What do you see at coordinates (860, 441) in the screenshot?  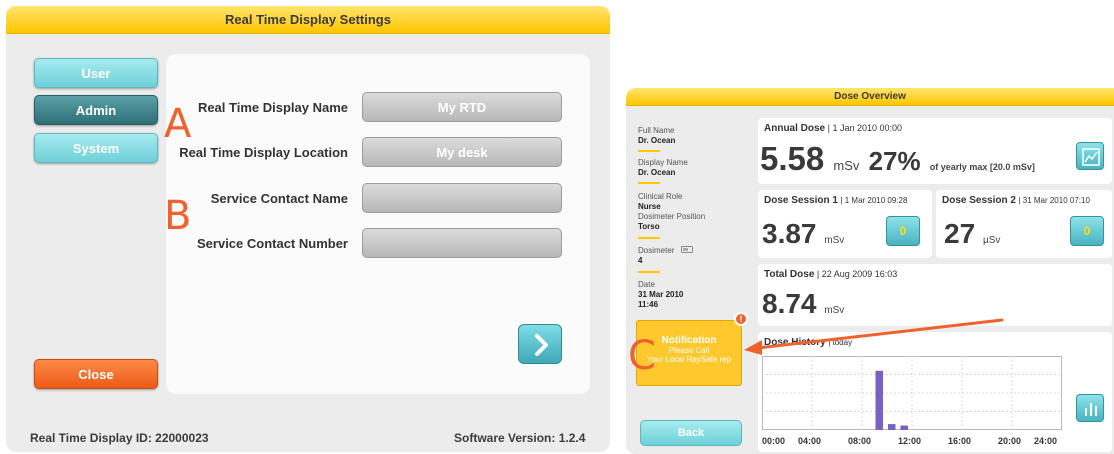 I see `x-tick-label: 08:00` at bounding box center [860, 441].